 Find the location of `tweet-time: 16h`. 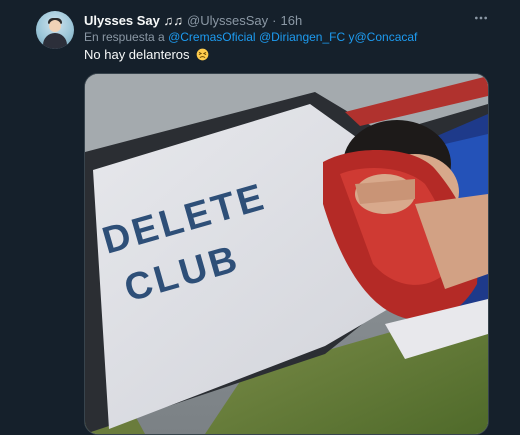

tweet-time: 16h is located at coordinates (291, 20).